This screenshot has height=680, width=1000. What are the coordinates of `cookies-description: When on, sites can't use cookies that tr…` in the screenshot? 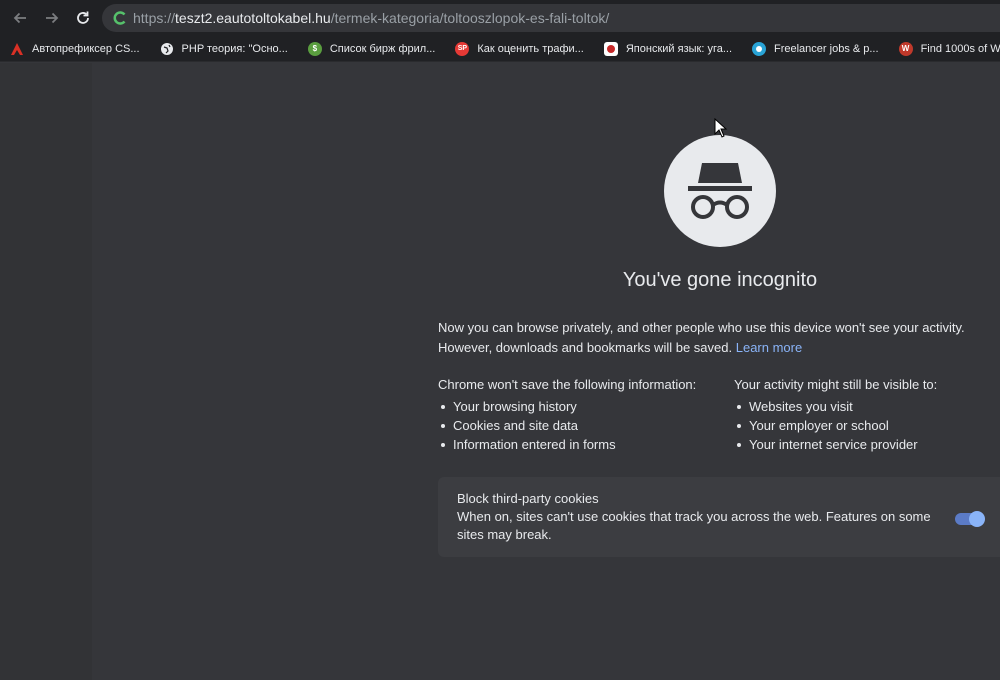 It's located at (694, 525).